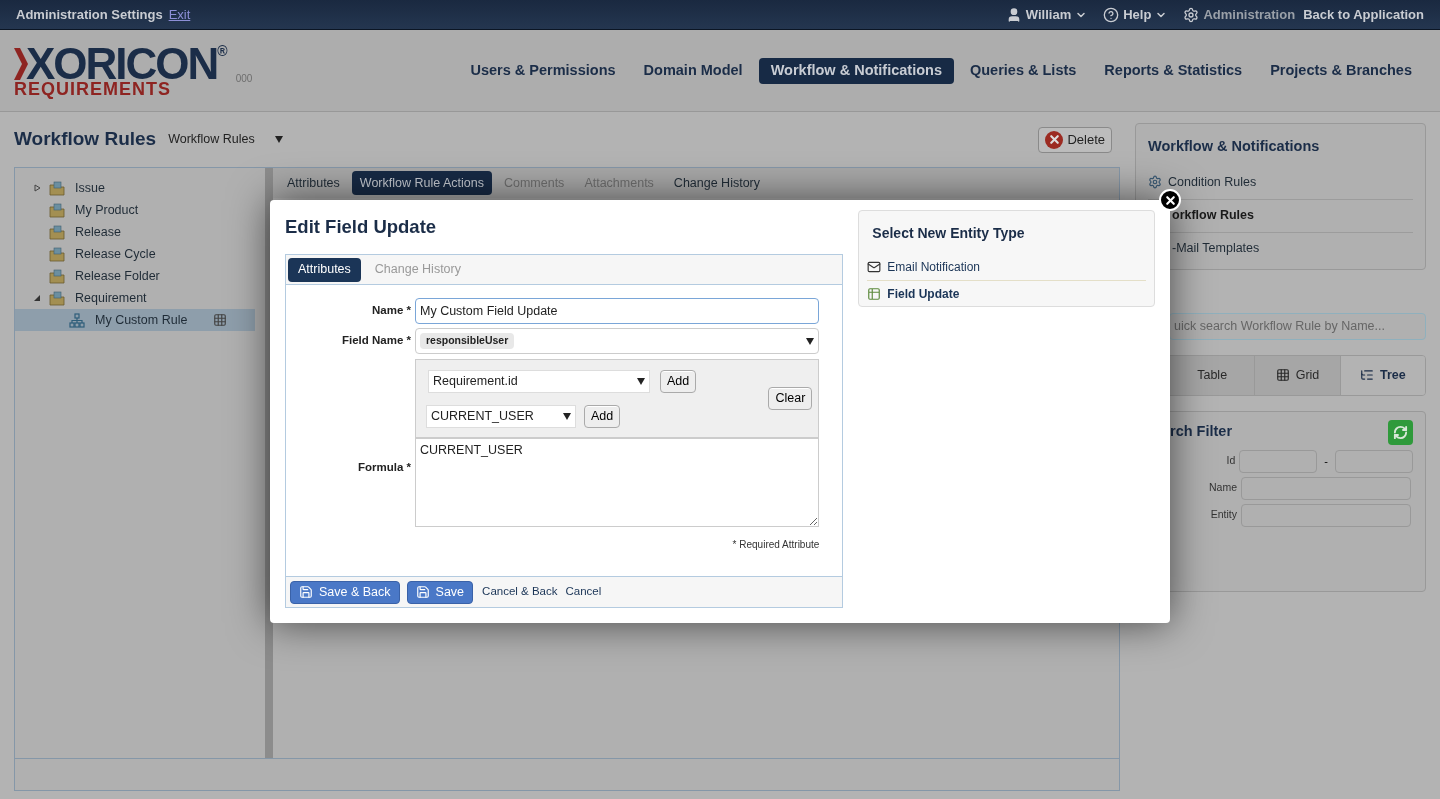 This screenshot has width=1440, height=799. Describe the element at coordinates (85, 139) in the screenshot. I see `page-title: Workflow Rules` at that location.